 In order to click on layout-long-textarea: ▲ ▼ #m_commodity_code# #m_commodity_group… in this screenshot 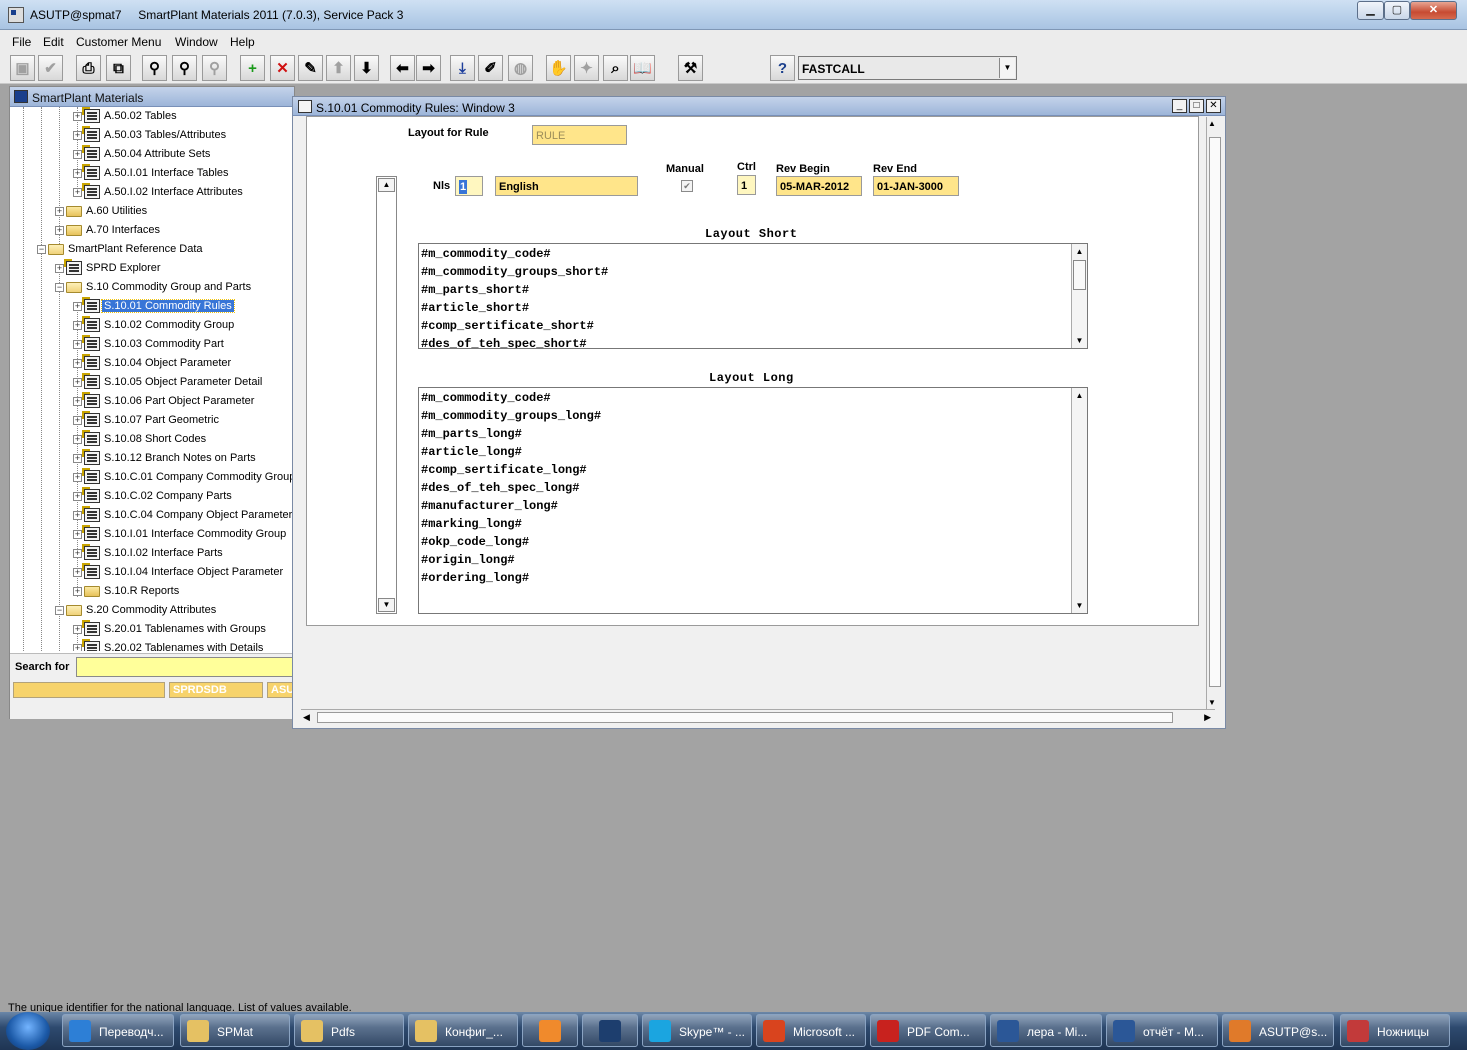, I will do `click(753, 500)`.